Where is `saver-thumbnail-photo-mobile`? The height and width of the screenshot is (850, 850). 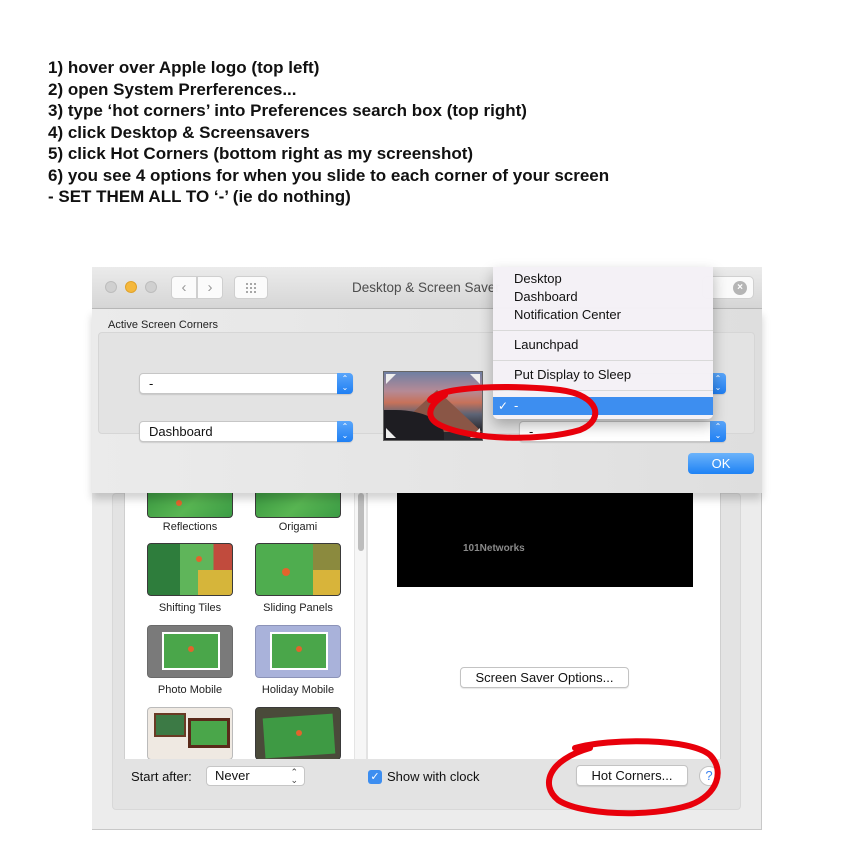
saver-thumbnail-photo-mobile is located at coordinates (190, 651).